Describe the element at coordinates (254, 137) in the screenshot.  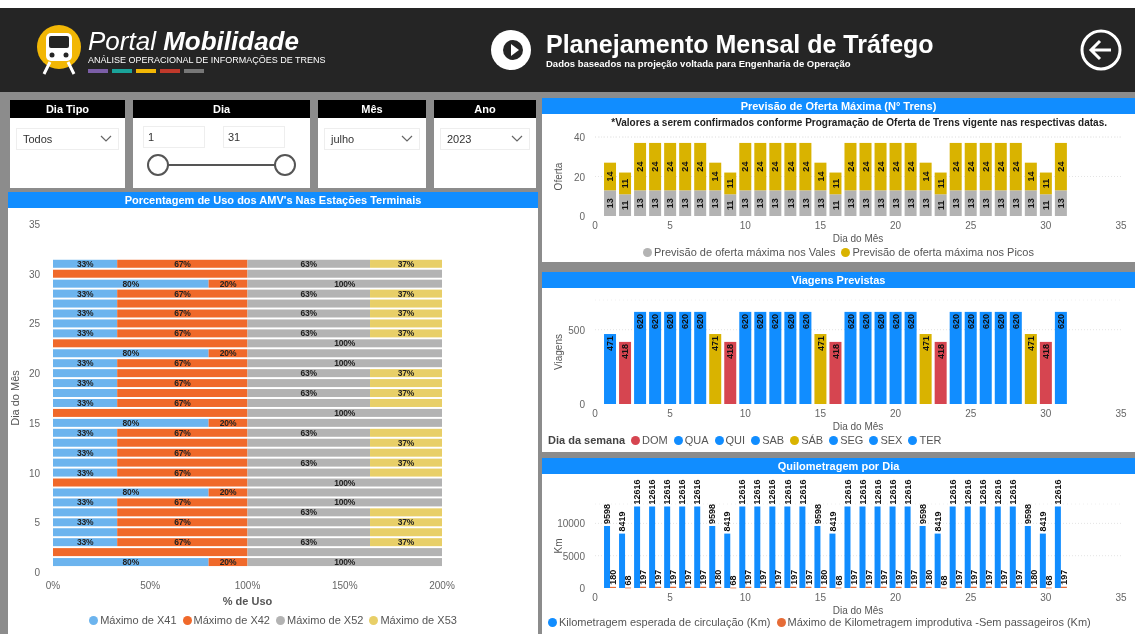
I see `input-field: 31` at that location.